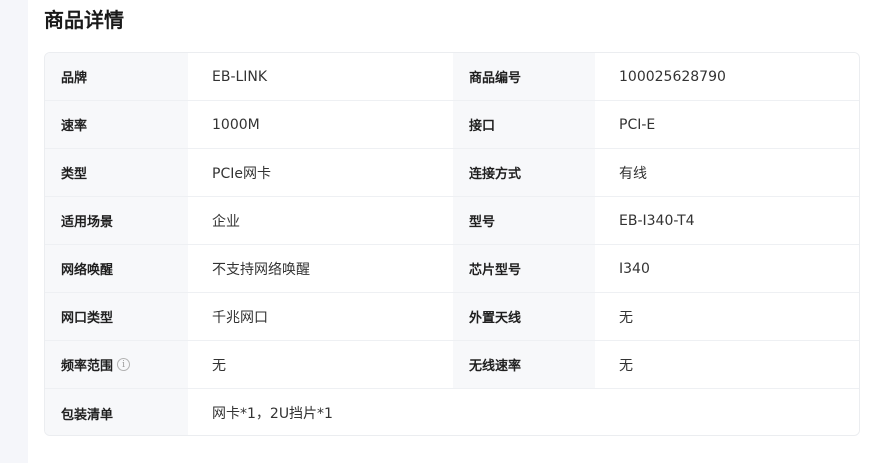 The height and width of the screenshot is (463, 877). I want to click on spec-label: 接口, so click(524, 124).